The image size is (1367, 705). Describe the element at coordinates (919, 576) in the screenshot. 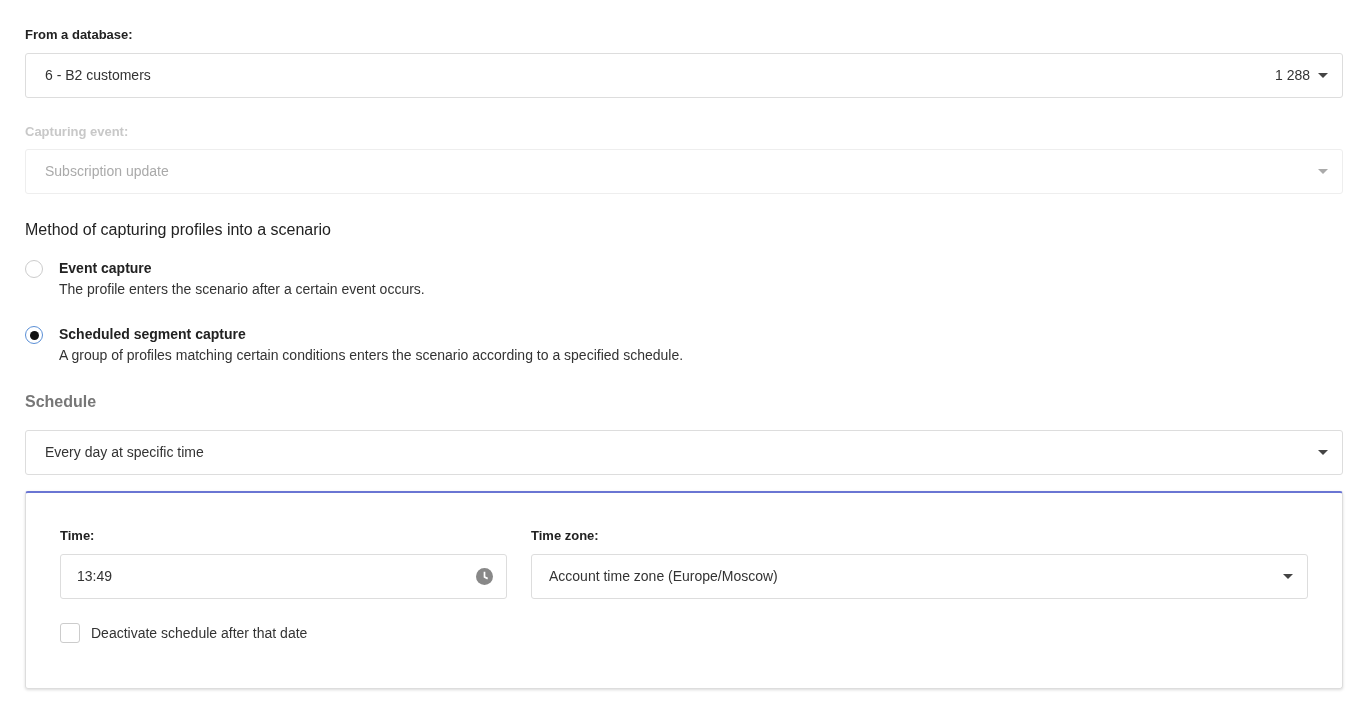

I see `timezone-select: Account time zone (Europe/Moscow)` at that location.